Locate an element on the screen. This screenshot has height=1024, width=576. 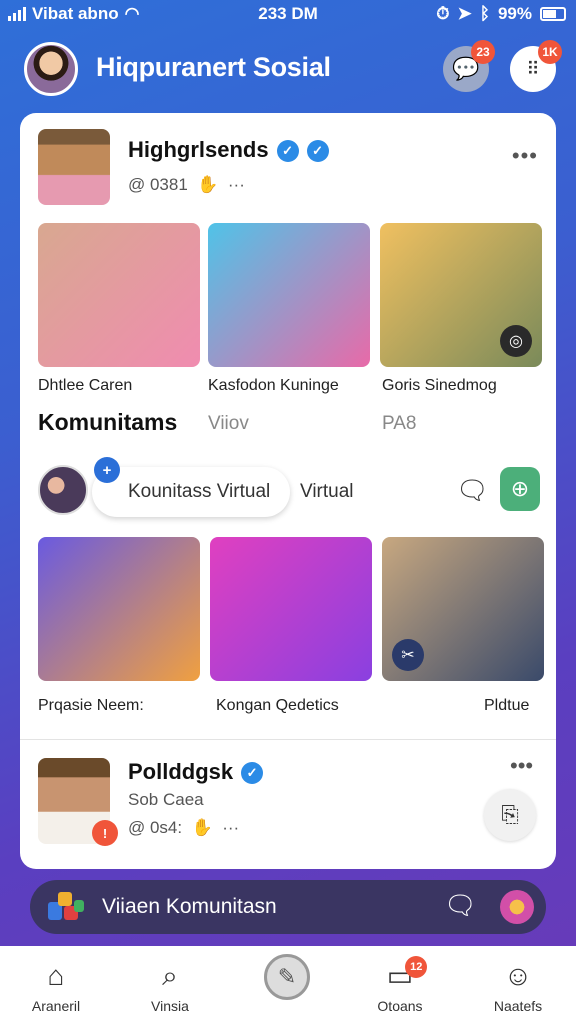
chat-button: 💬 23 is located at coordinates (469, 66).